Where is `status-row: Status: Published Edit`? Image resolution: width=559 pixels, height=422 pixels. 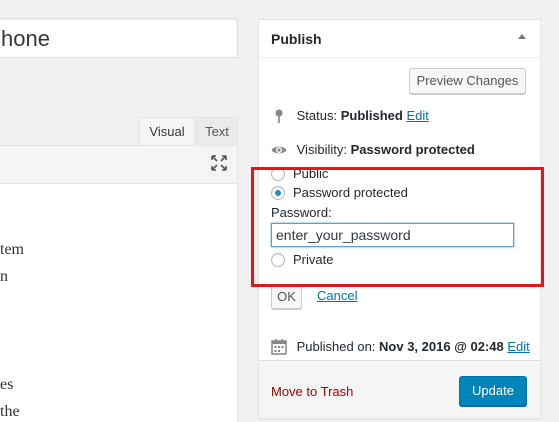 status-row: Status: Published Edit is located at coordinates (350, 116).